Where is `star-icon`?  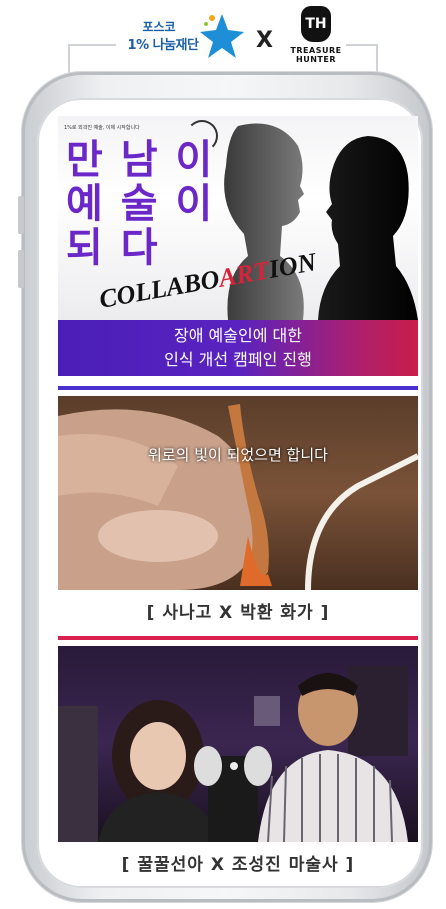 star-icon is located at coordinates (222, 36).